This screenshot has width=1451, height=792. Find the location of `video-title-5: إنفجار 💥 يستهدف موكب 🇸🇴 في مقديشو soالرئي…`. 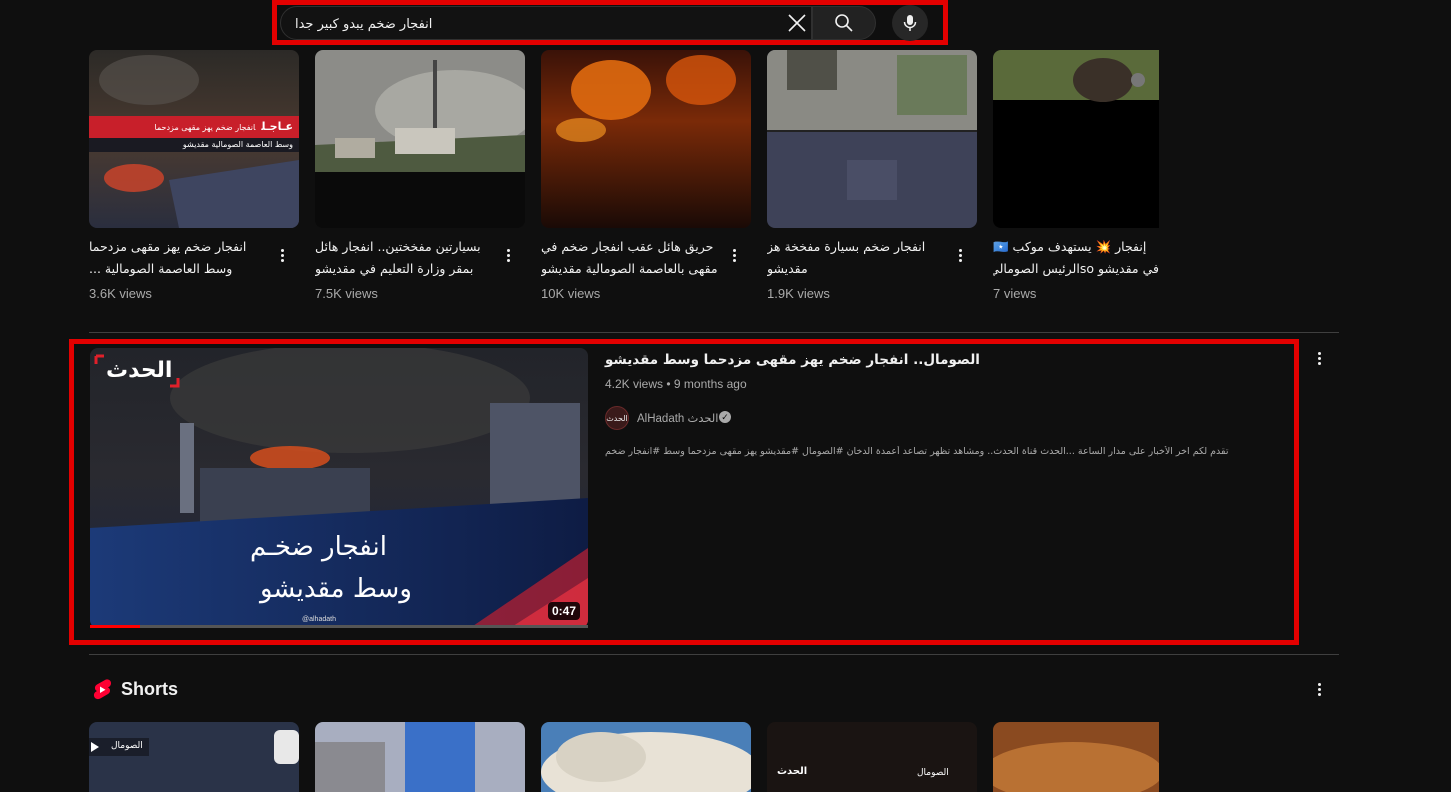

video-title-5: إنفجار 💥 يستهدف موكب 🇸🇴 في مقديشو soالرئي… is located at coordinates (1076, 258).